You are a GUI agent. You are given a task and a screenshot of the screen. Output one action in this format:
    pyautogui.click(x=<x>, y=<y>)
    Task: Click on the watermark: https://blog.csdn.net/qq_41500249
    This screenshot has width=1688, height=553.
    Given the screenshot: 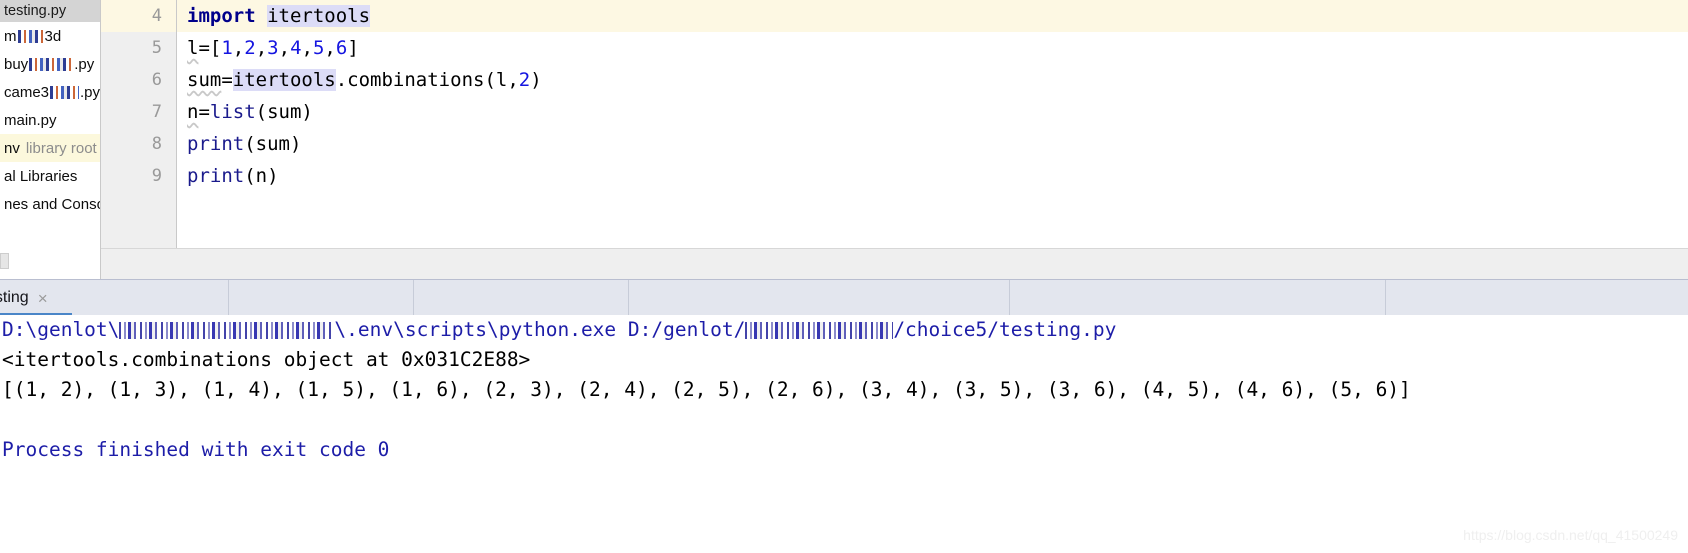 What is the action you would take?
    pyautogui.click(x=1570, y=535)
    